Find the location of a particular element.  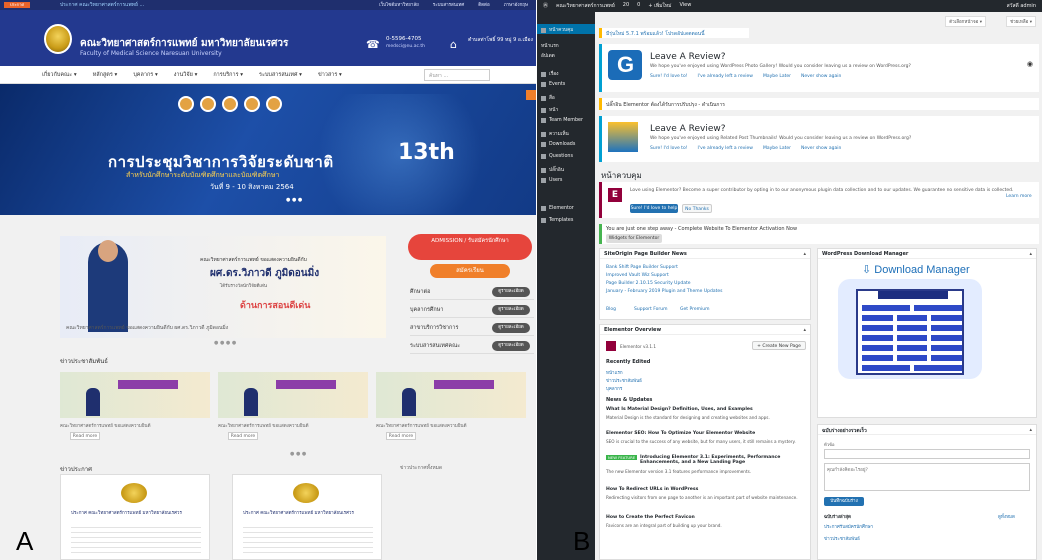

sidebar-item: ความเห็น is located at coordinates (555, 134).